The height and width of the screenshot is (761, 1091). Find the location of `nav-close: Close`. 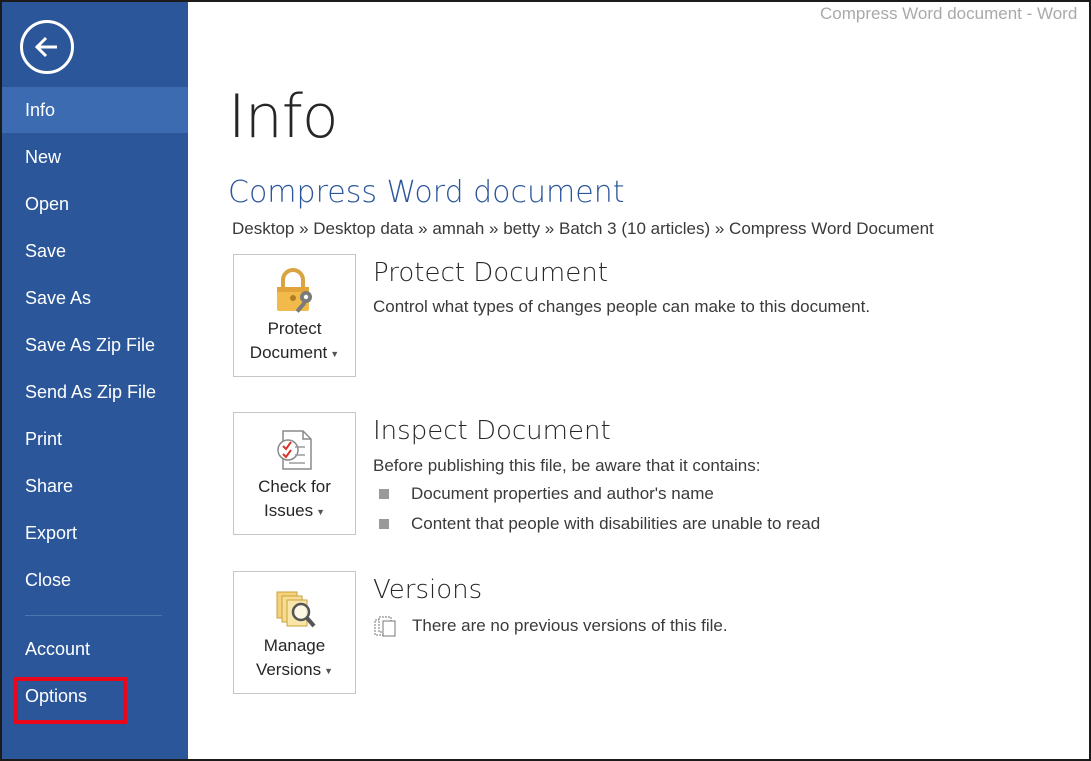

nav-close: Close is located at coordinates (95, 580).